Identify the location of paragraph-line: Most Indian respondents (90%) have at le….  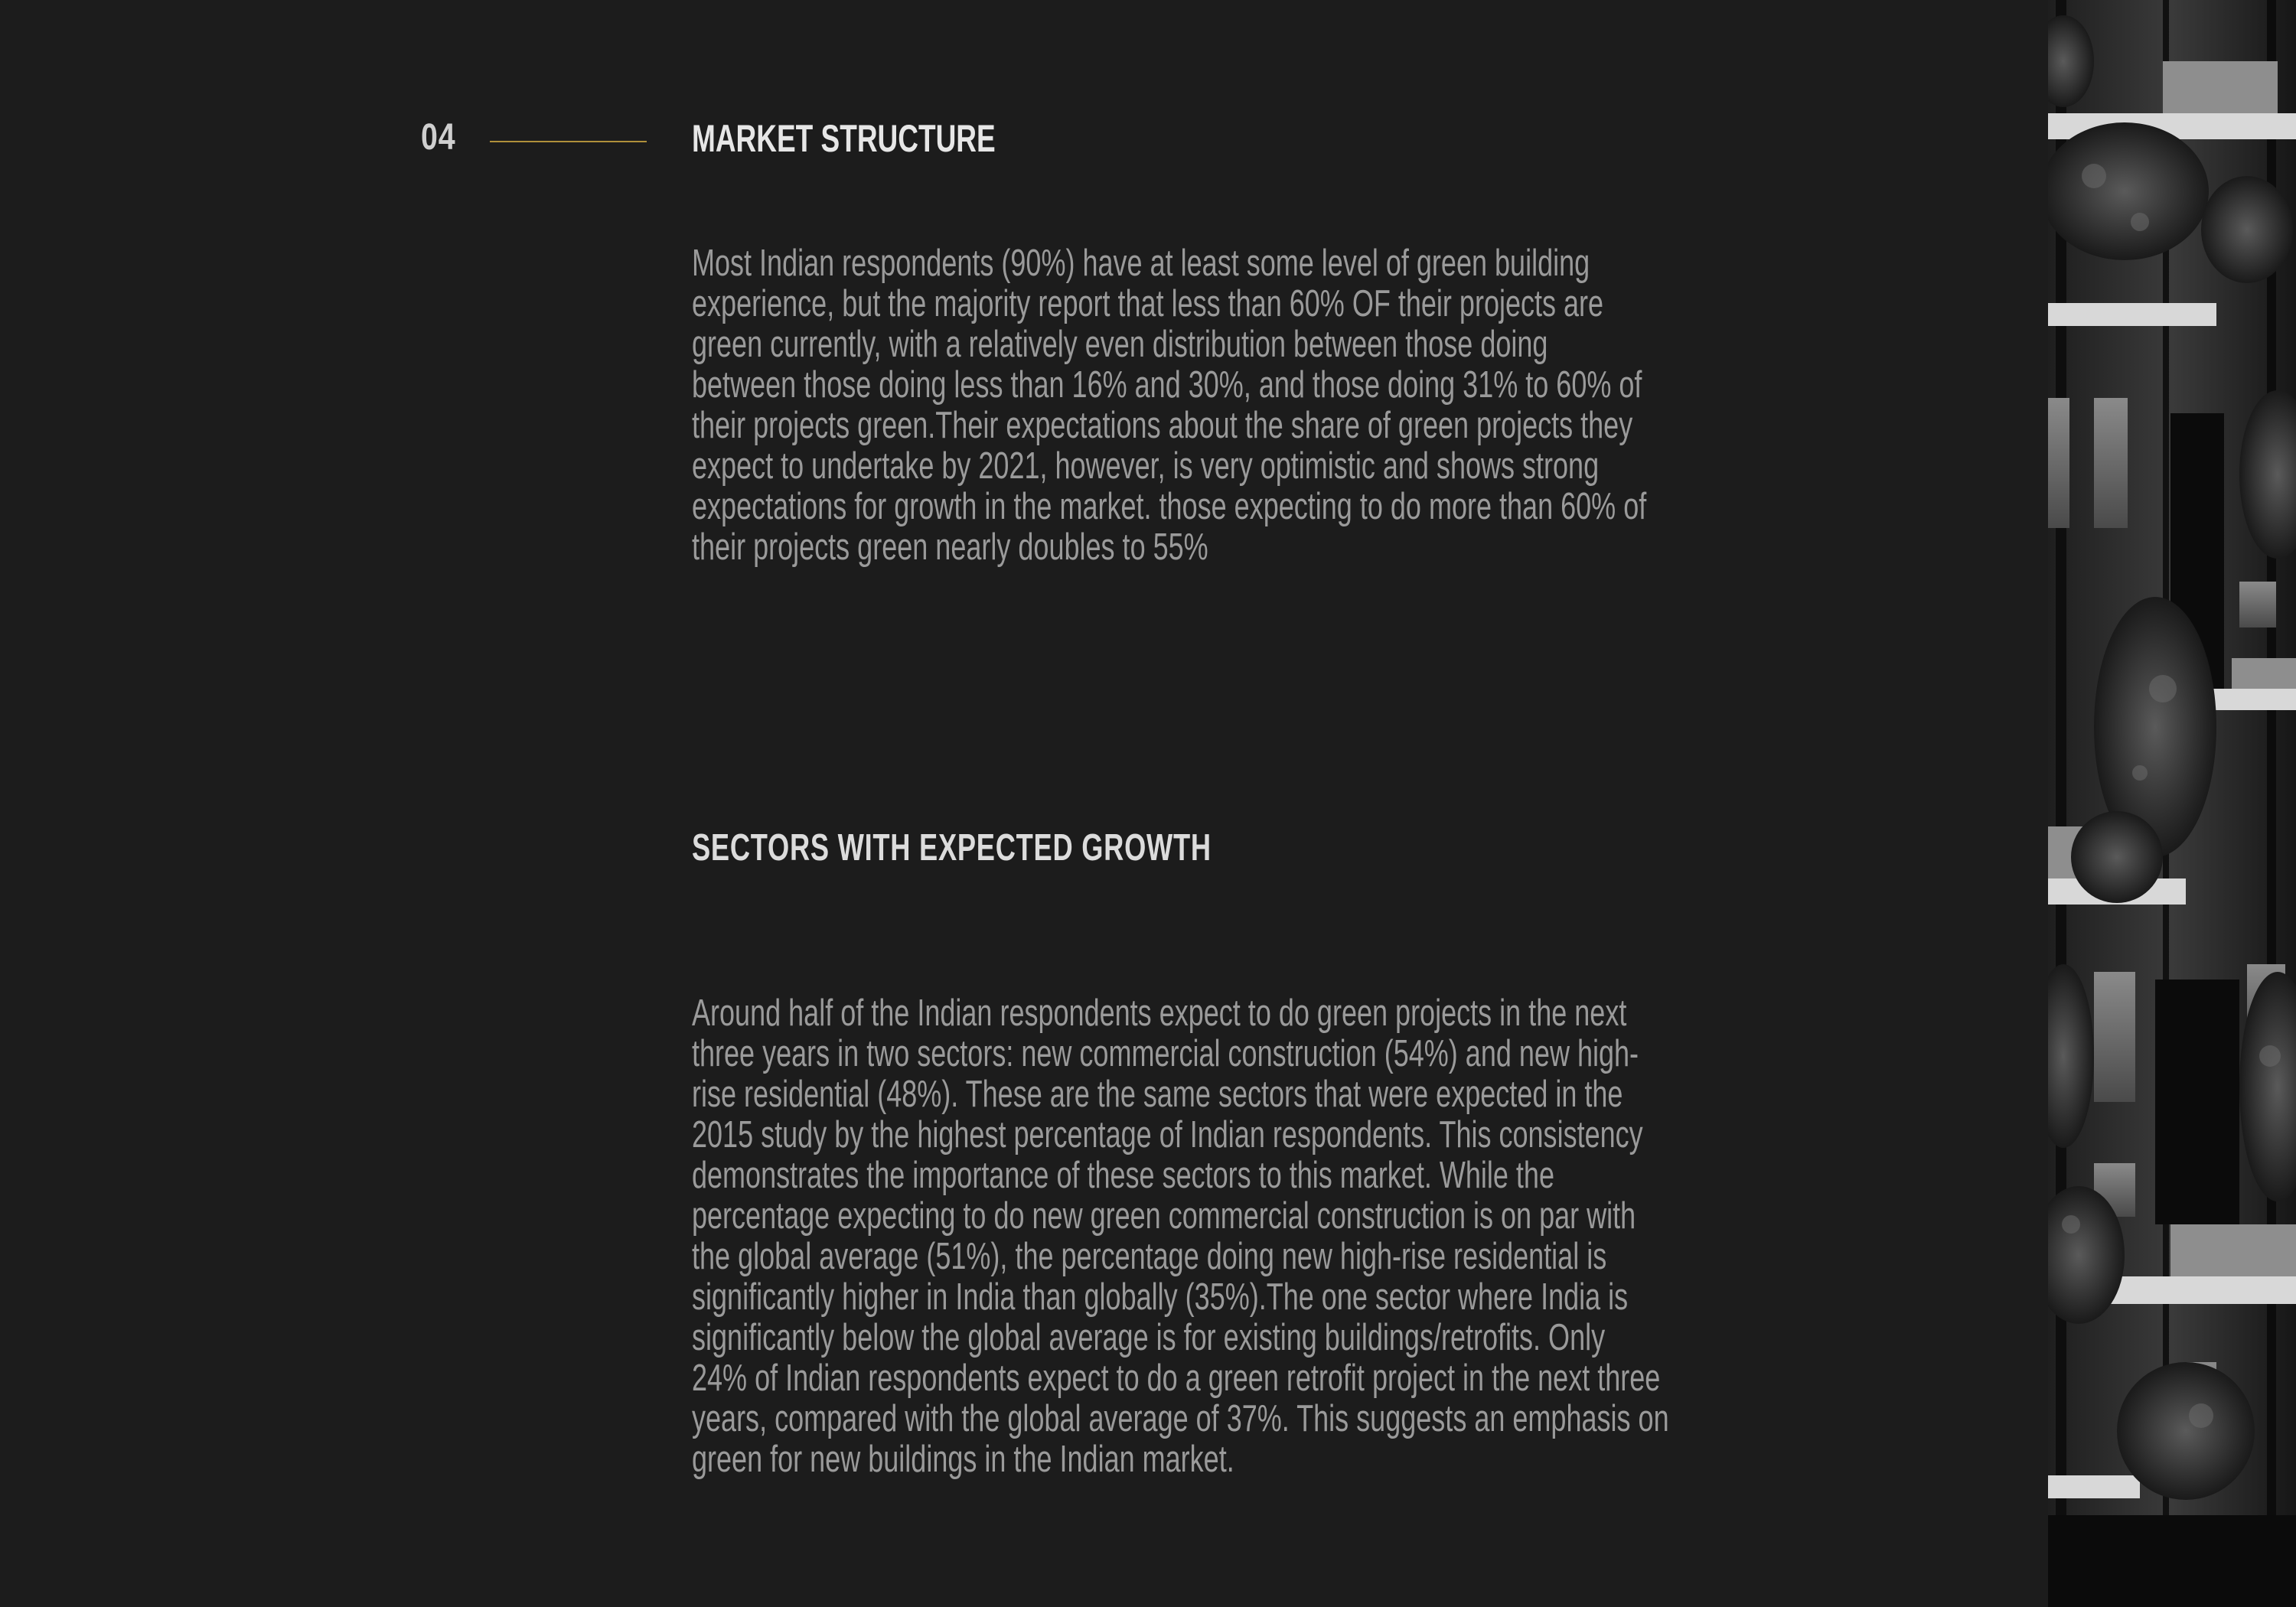
(1141, 263).